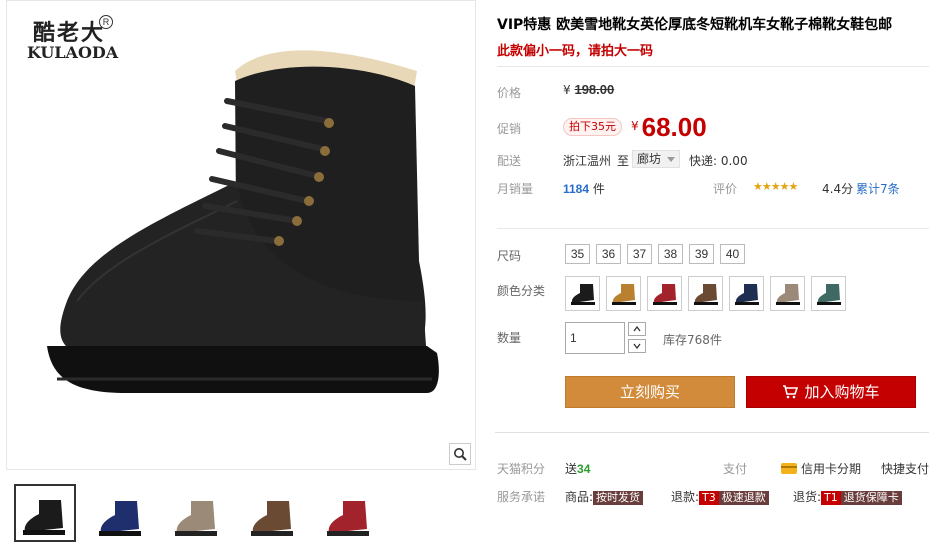 The height and width of the screenshot is (545, 930). Describe the element at coordinates (635, 126) in the screenshot. I see `promo-currency: ¥` at that location.